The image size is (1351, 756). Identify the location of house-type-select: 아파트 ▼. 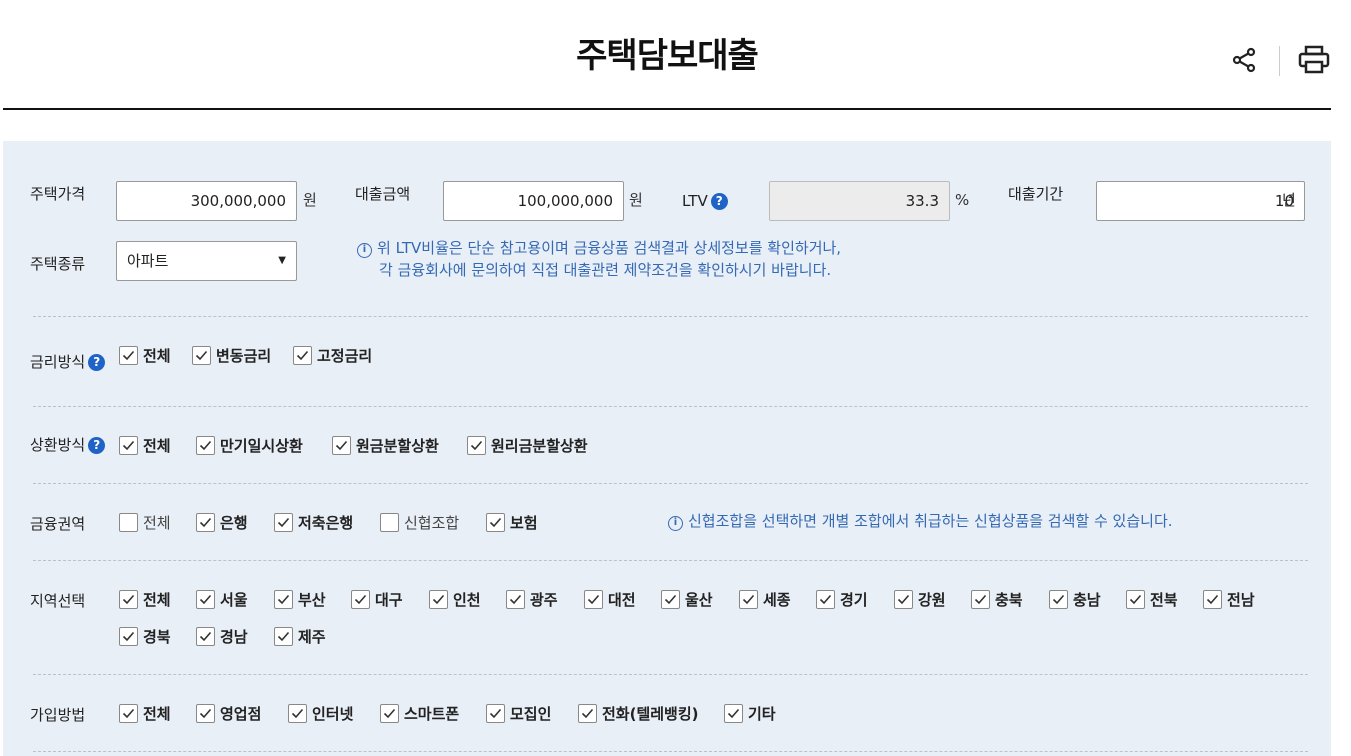
(206, 261).